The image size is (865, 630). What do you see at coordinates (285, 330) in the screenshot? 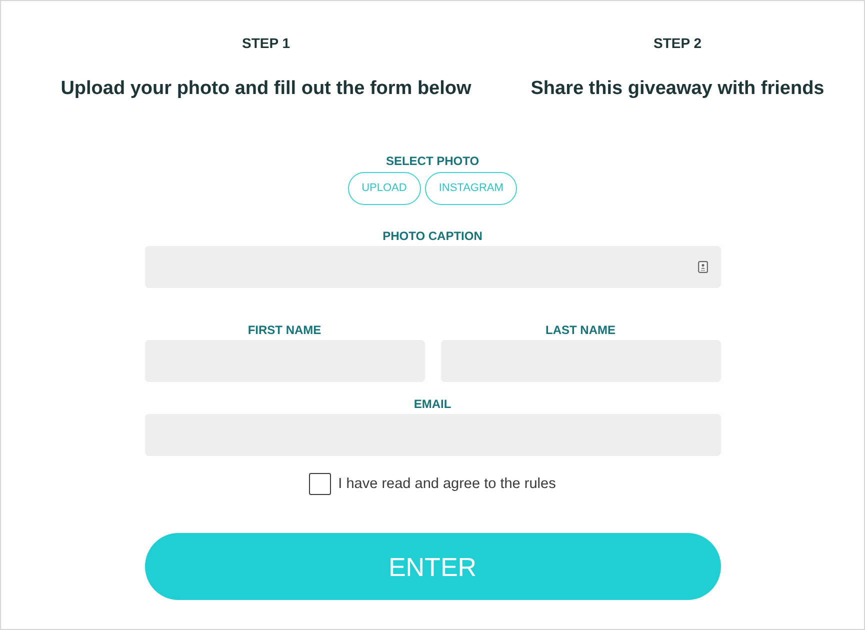
I see `field-label: FIRST NAME` at bounding box center [285, 330].